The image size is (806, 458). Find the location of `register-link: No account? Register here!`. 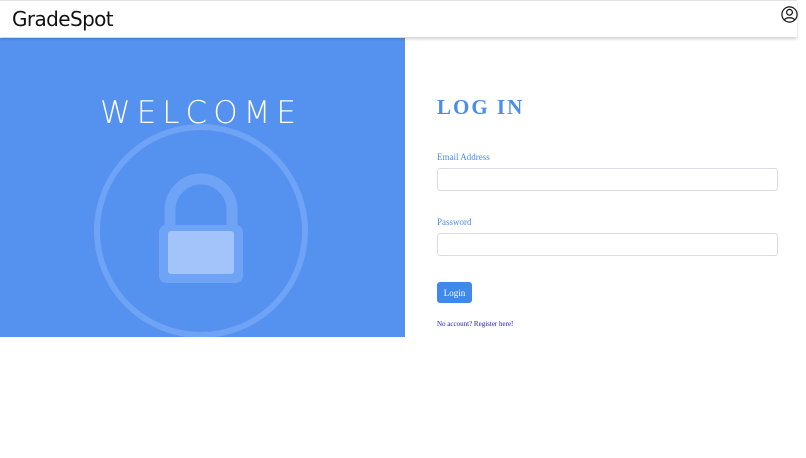

register-link: No account? Register here! is located at coordinates (475, 324).